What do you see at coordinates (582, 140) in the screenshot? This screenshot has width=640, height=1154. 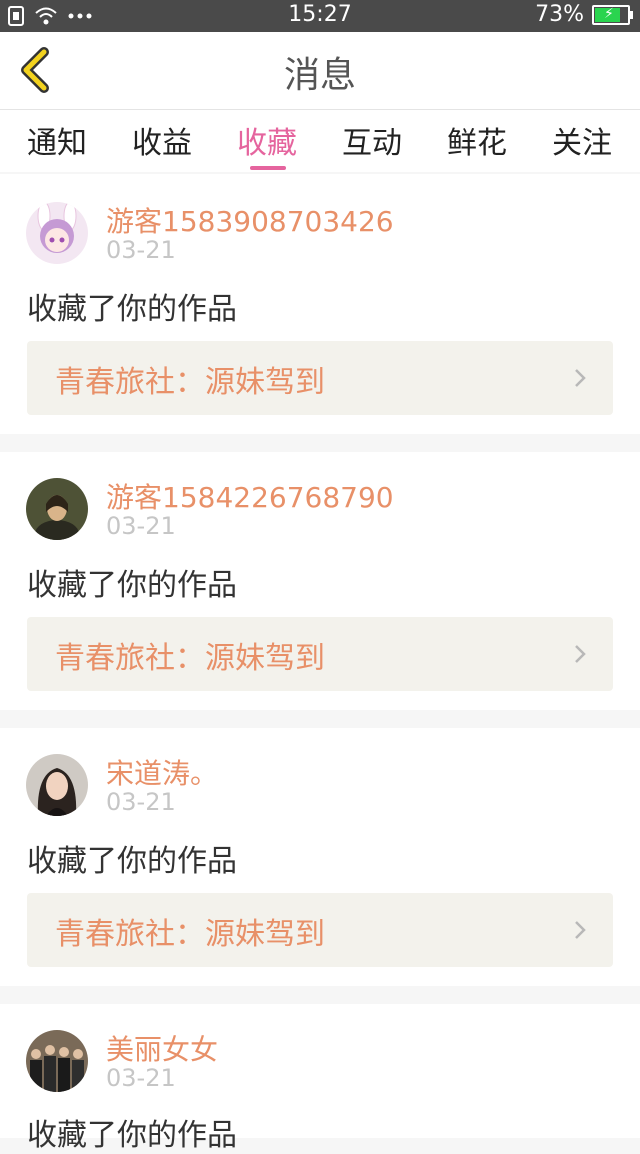 I see `tab-follow: 关注` at bounding box center [582, 140].